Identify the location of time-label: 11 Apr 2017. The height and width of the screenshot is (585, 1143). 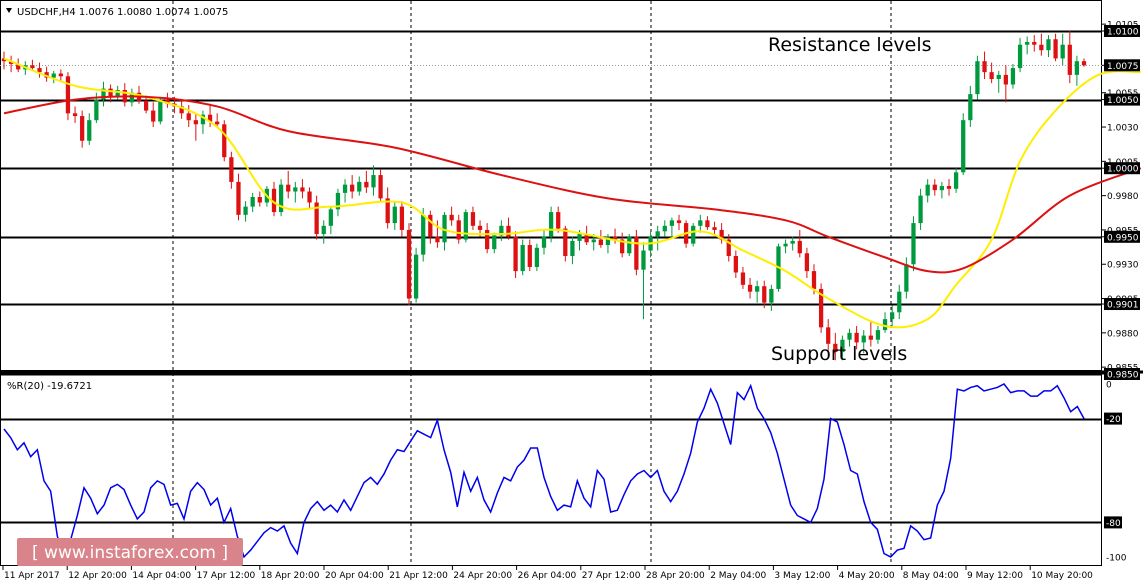
(32, 576).